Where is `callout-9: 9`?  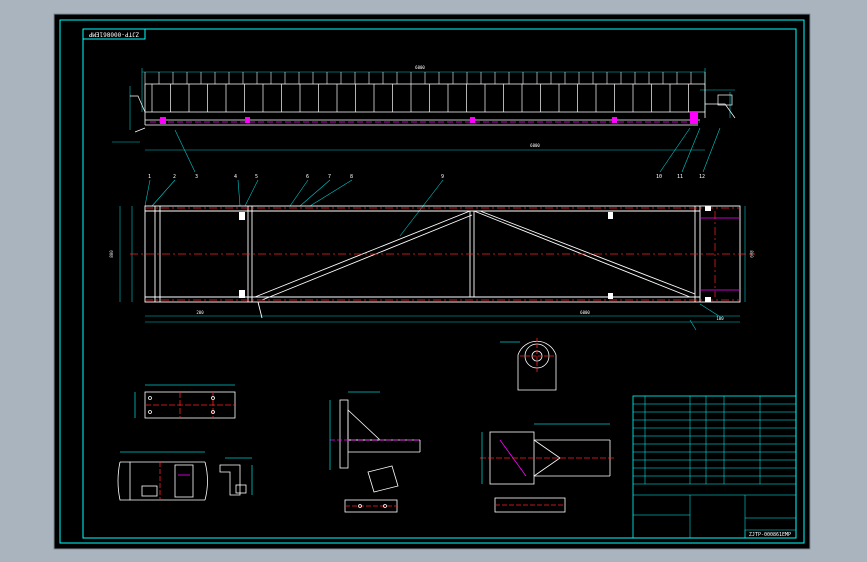 callout-9: 9 is located at coordinates (442, 177).